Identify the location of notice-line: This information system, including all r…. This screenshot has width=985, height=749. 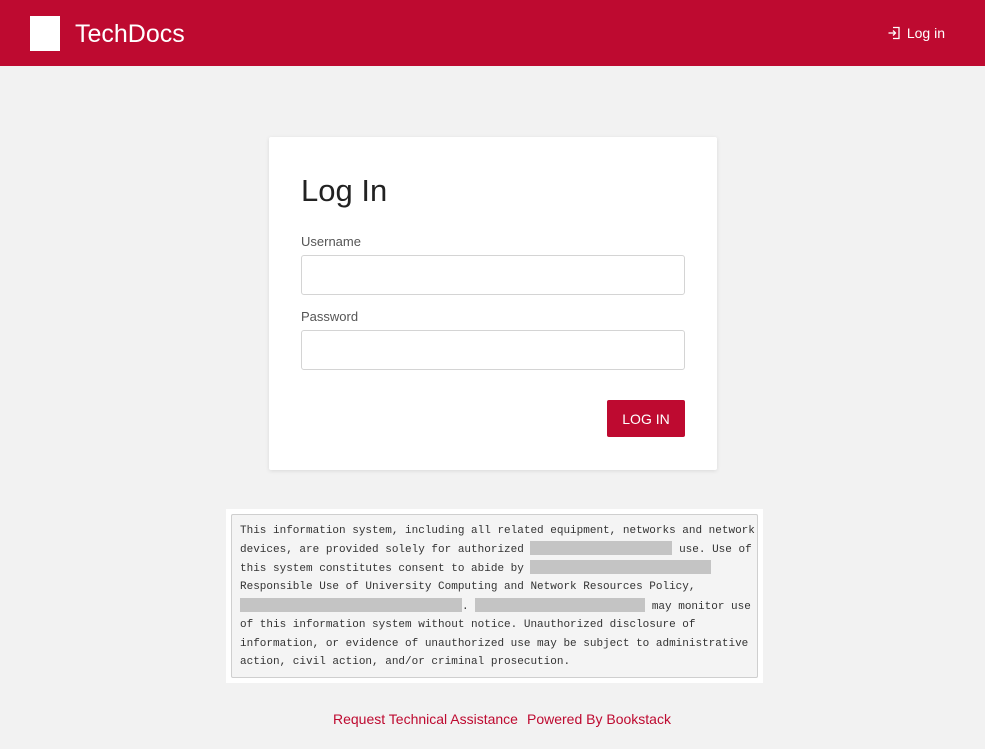
(497, 531).